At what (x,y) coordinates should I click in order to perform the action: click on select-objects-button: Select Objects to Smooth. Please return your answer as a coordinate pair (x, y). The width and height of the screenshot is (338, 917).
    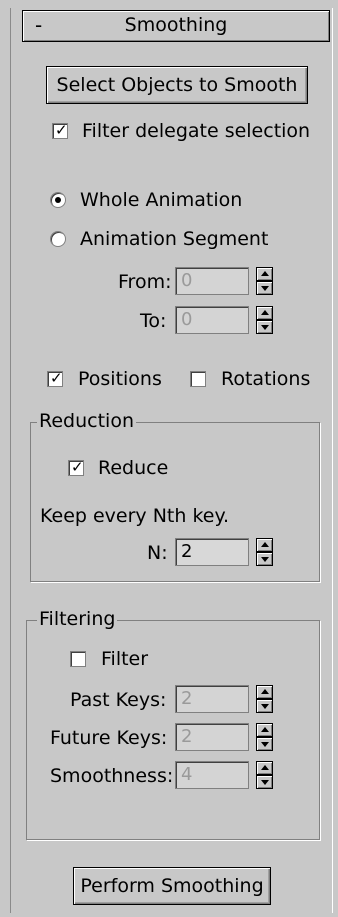
    Looking at the image, I should click on (177, 85).